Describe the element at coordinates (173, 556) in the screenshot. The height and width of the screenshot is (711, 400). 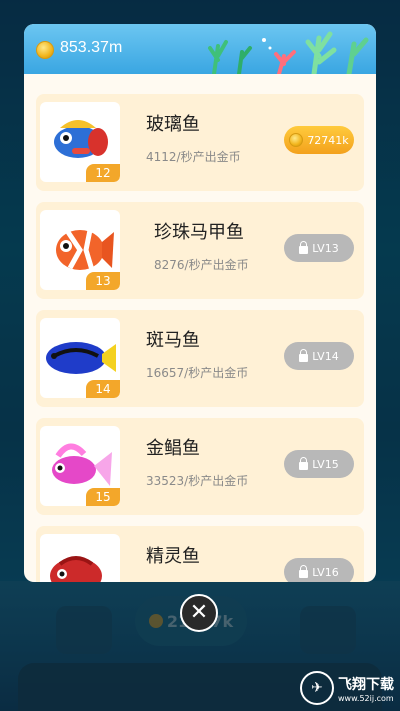
I see `fish-name: 精灵鱼` at that location.